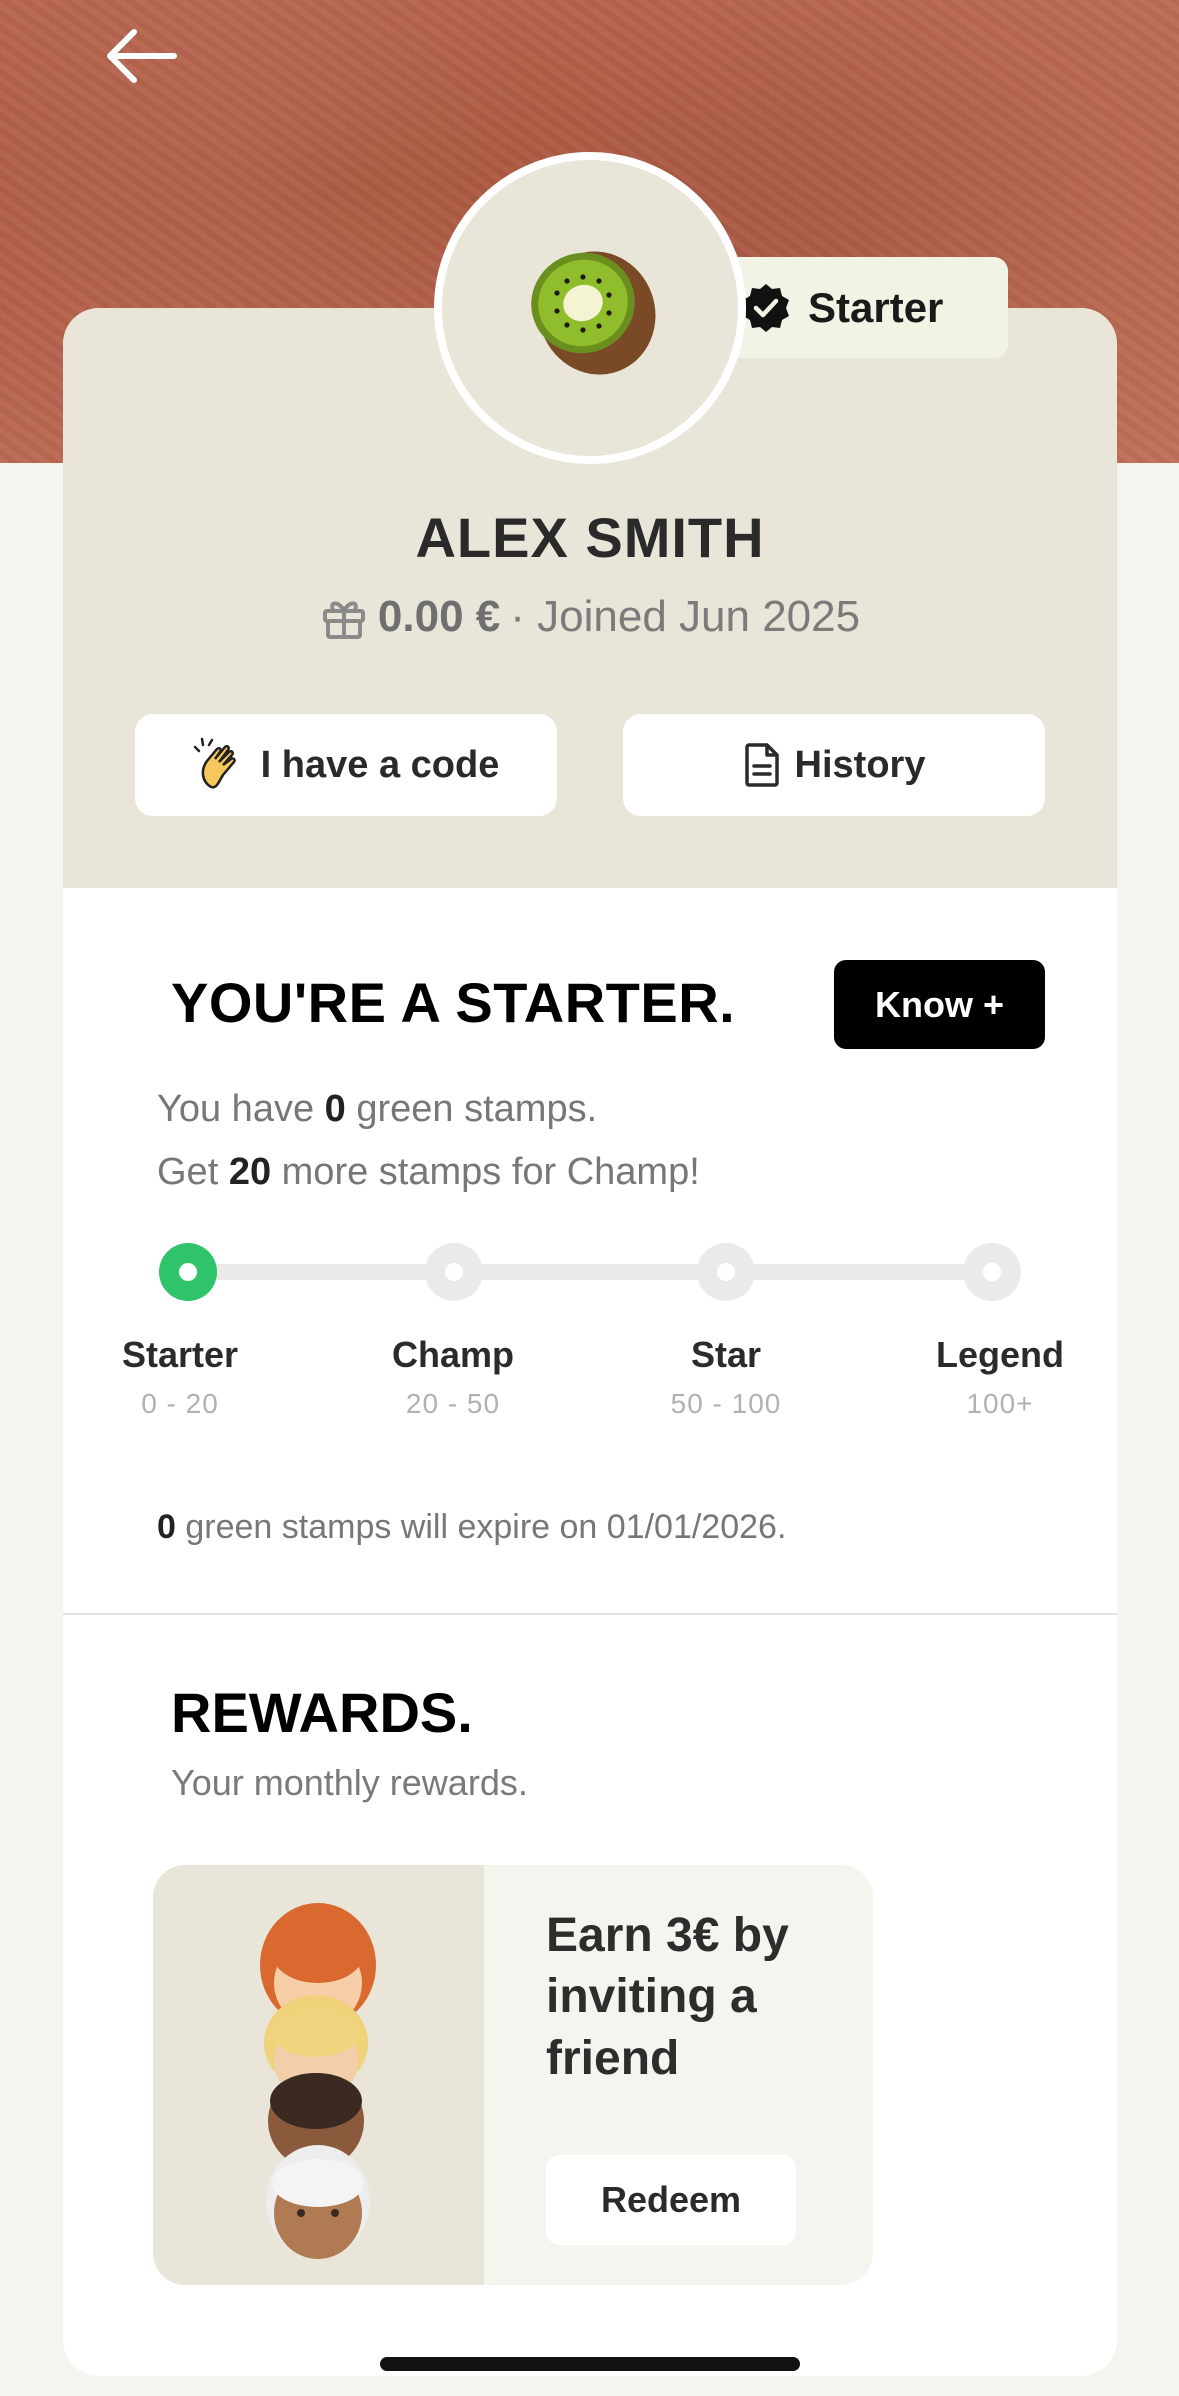  Describe the element at coordinates (343, 620) in the screenshot. I see `gift-icon` at that location.